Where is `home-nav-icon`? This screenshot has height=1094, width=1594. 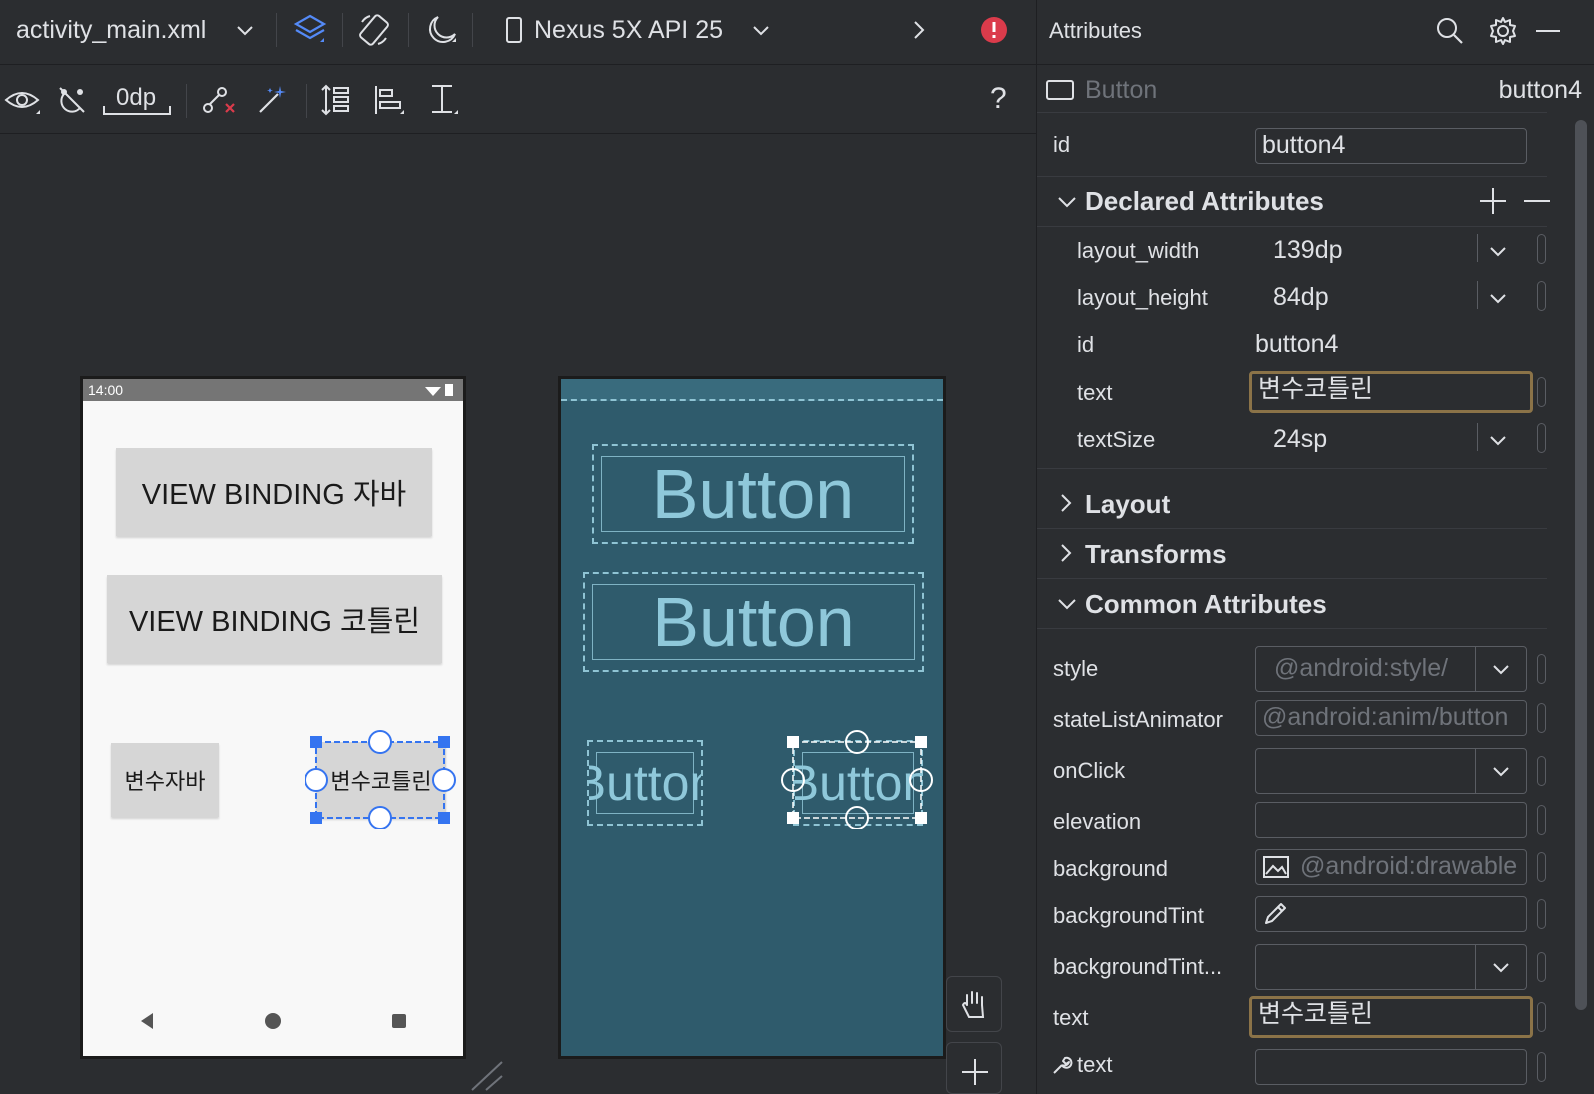
home-nav-icon is located at coordinates (273, 1021).